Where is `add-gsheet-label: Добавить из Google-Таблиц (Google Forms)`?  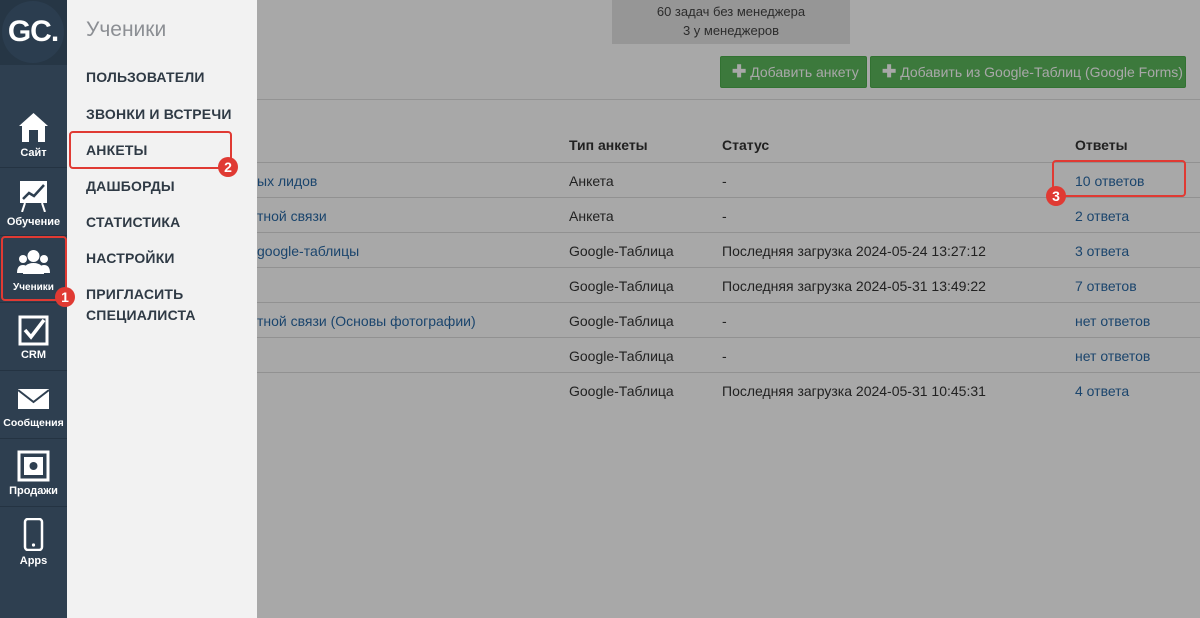 add-gsheet-label: Добавить из Google-Таблиц (Google Forms) is located at coordinates (1041, 72).